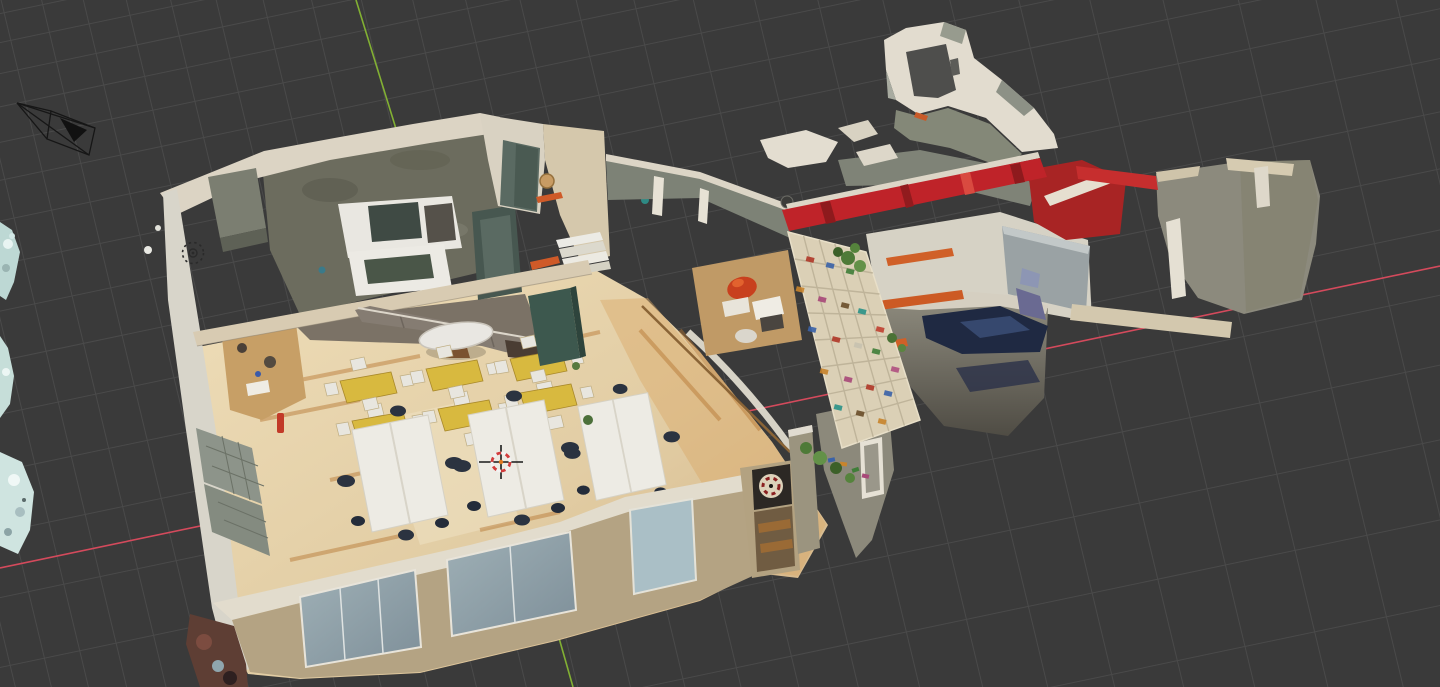 The image size is (1440, 687). What do you see at coordinates (400, 246) in the screenshot?
I see `kitchen-counters` at bounding box center [400, 246].